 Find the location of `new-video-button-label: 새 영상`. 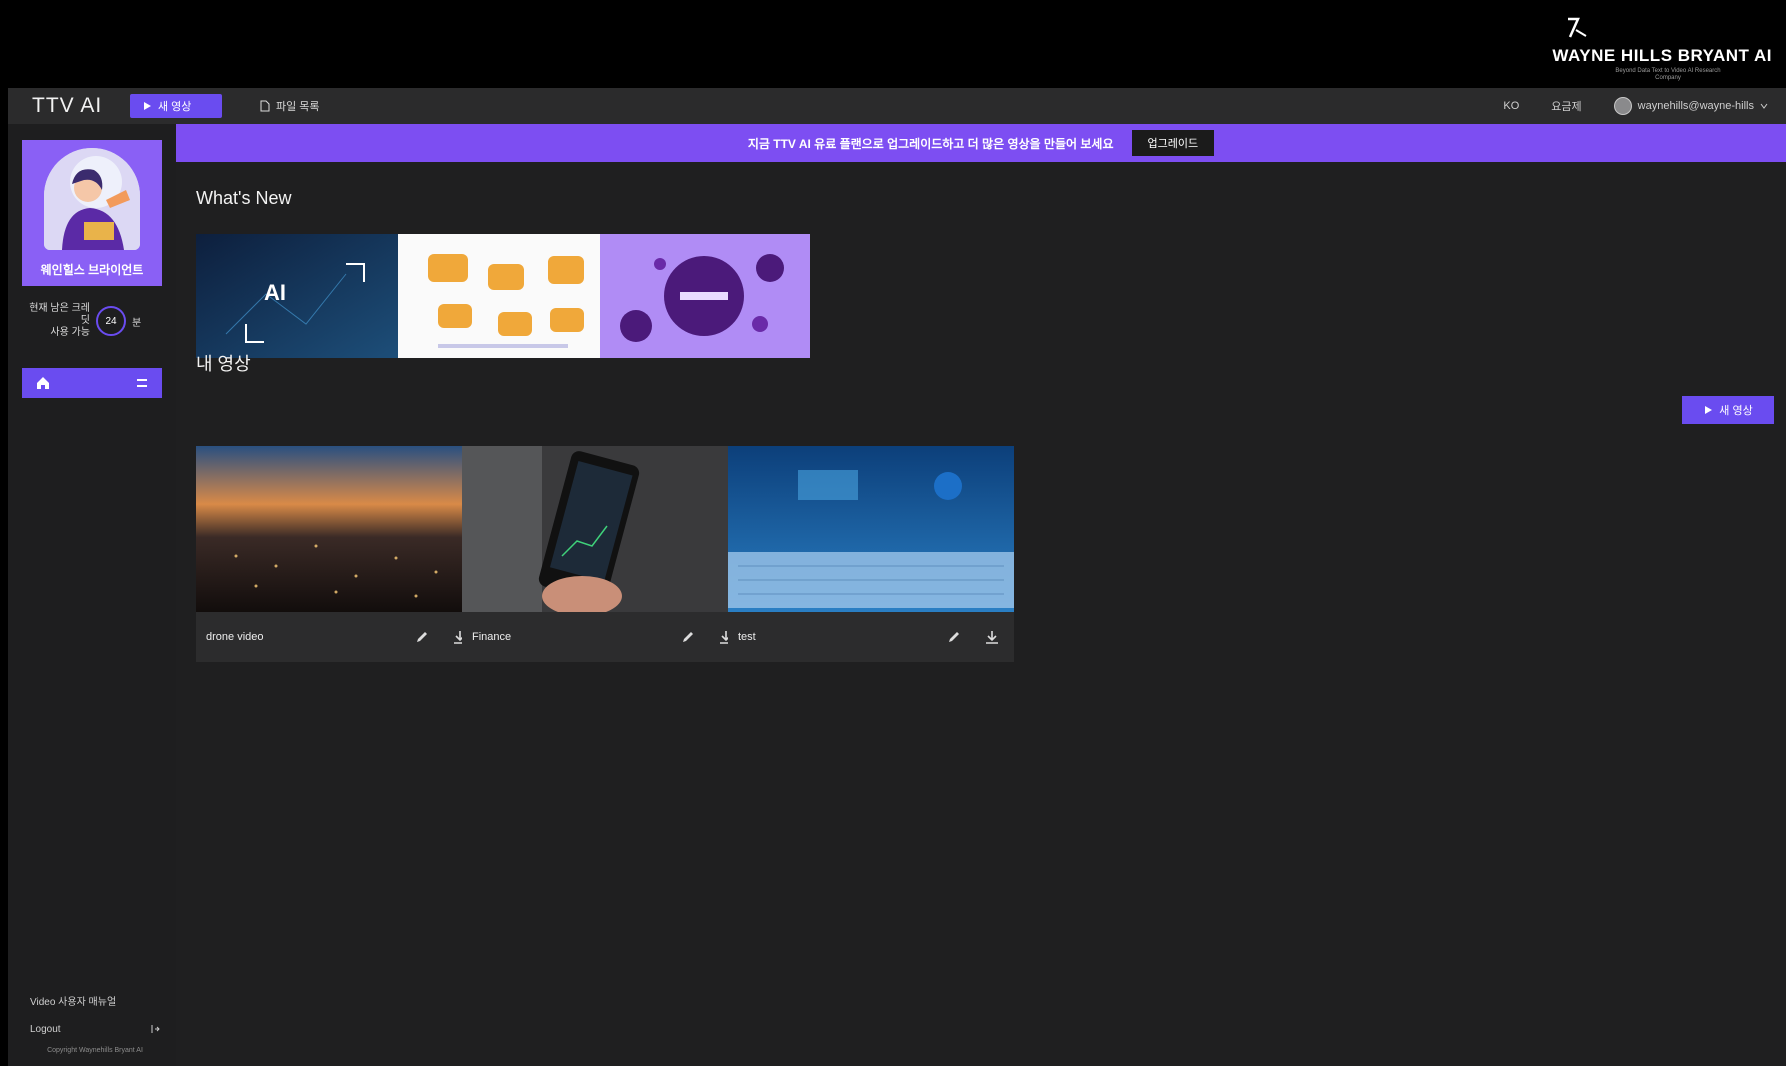

new-video-button-label: 새 영상 is located at coordinates (1736, 411).